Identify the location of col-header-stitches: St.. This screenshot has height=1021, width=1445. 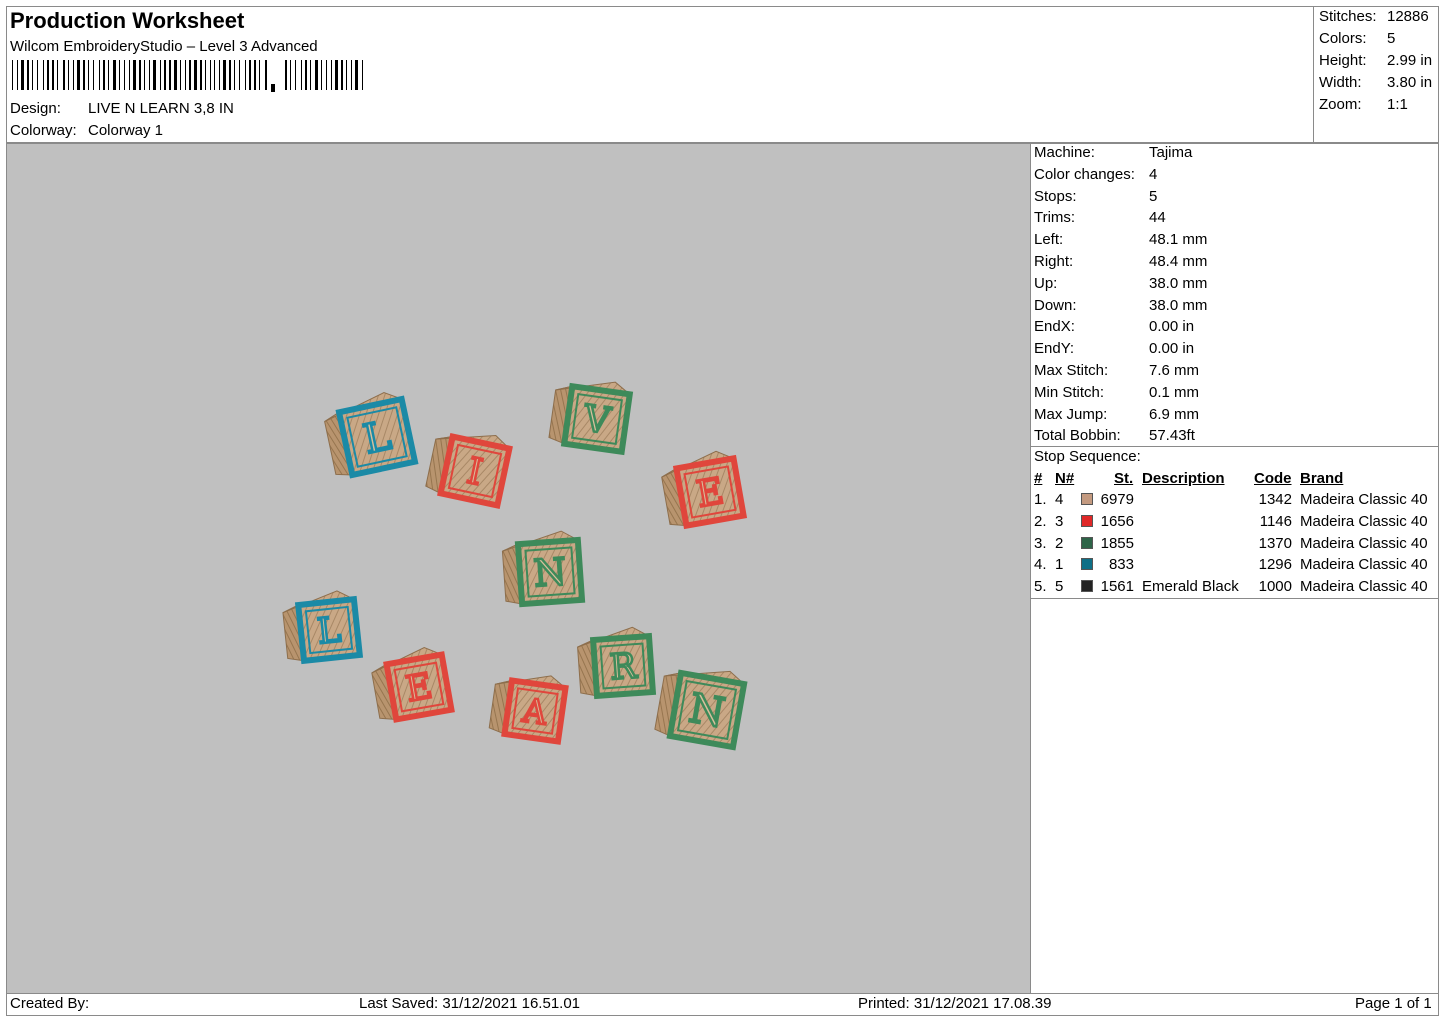
(1124, 478).